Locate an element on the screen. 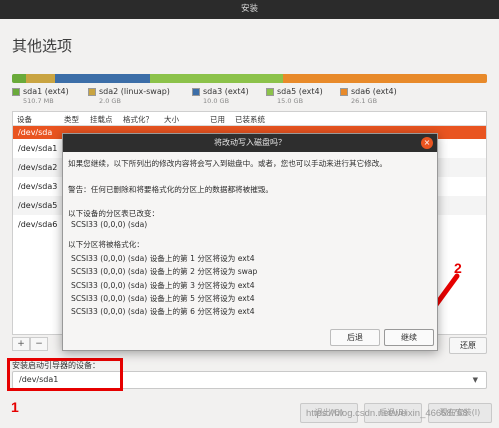  dialog-back-button: 后退 is located at coordinates (355, 337).